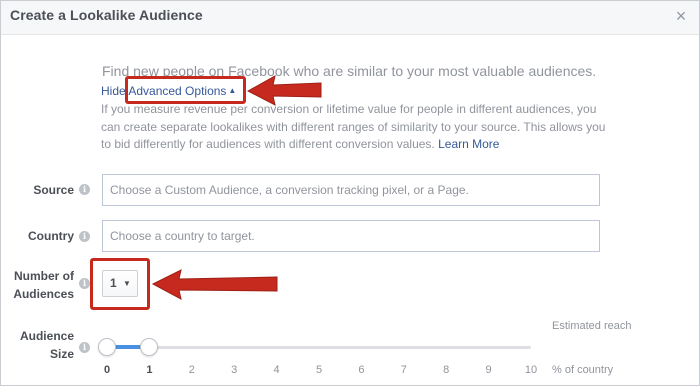  I want to click on estimated-reach-label: Estimated reach, so click(592, 326).